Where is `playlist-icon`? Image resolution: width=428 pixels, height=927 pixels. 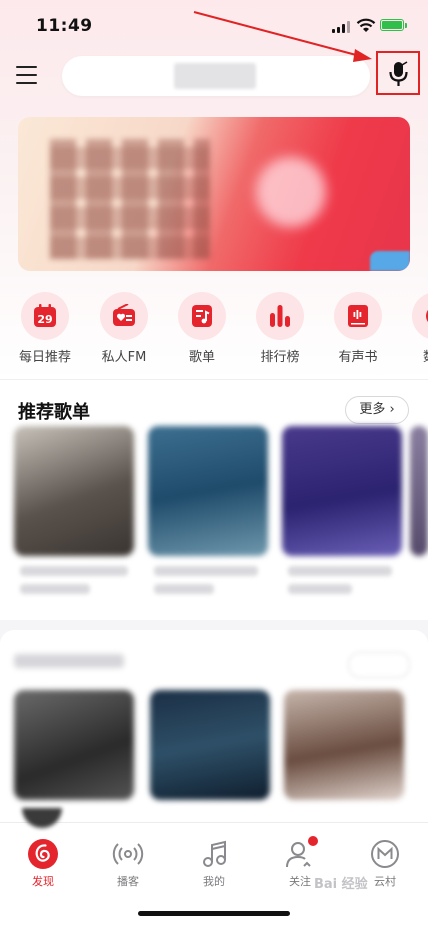 playlist-icon is located at coordinates (202, 316).